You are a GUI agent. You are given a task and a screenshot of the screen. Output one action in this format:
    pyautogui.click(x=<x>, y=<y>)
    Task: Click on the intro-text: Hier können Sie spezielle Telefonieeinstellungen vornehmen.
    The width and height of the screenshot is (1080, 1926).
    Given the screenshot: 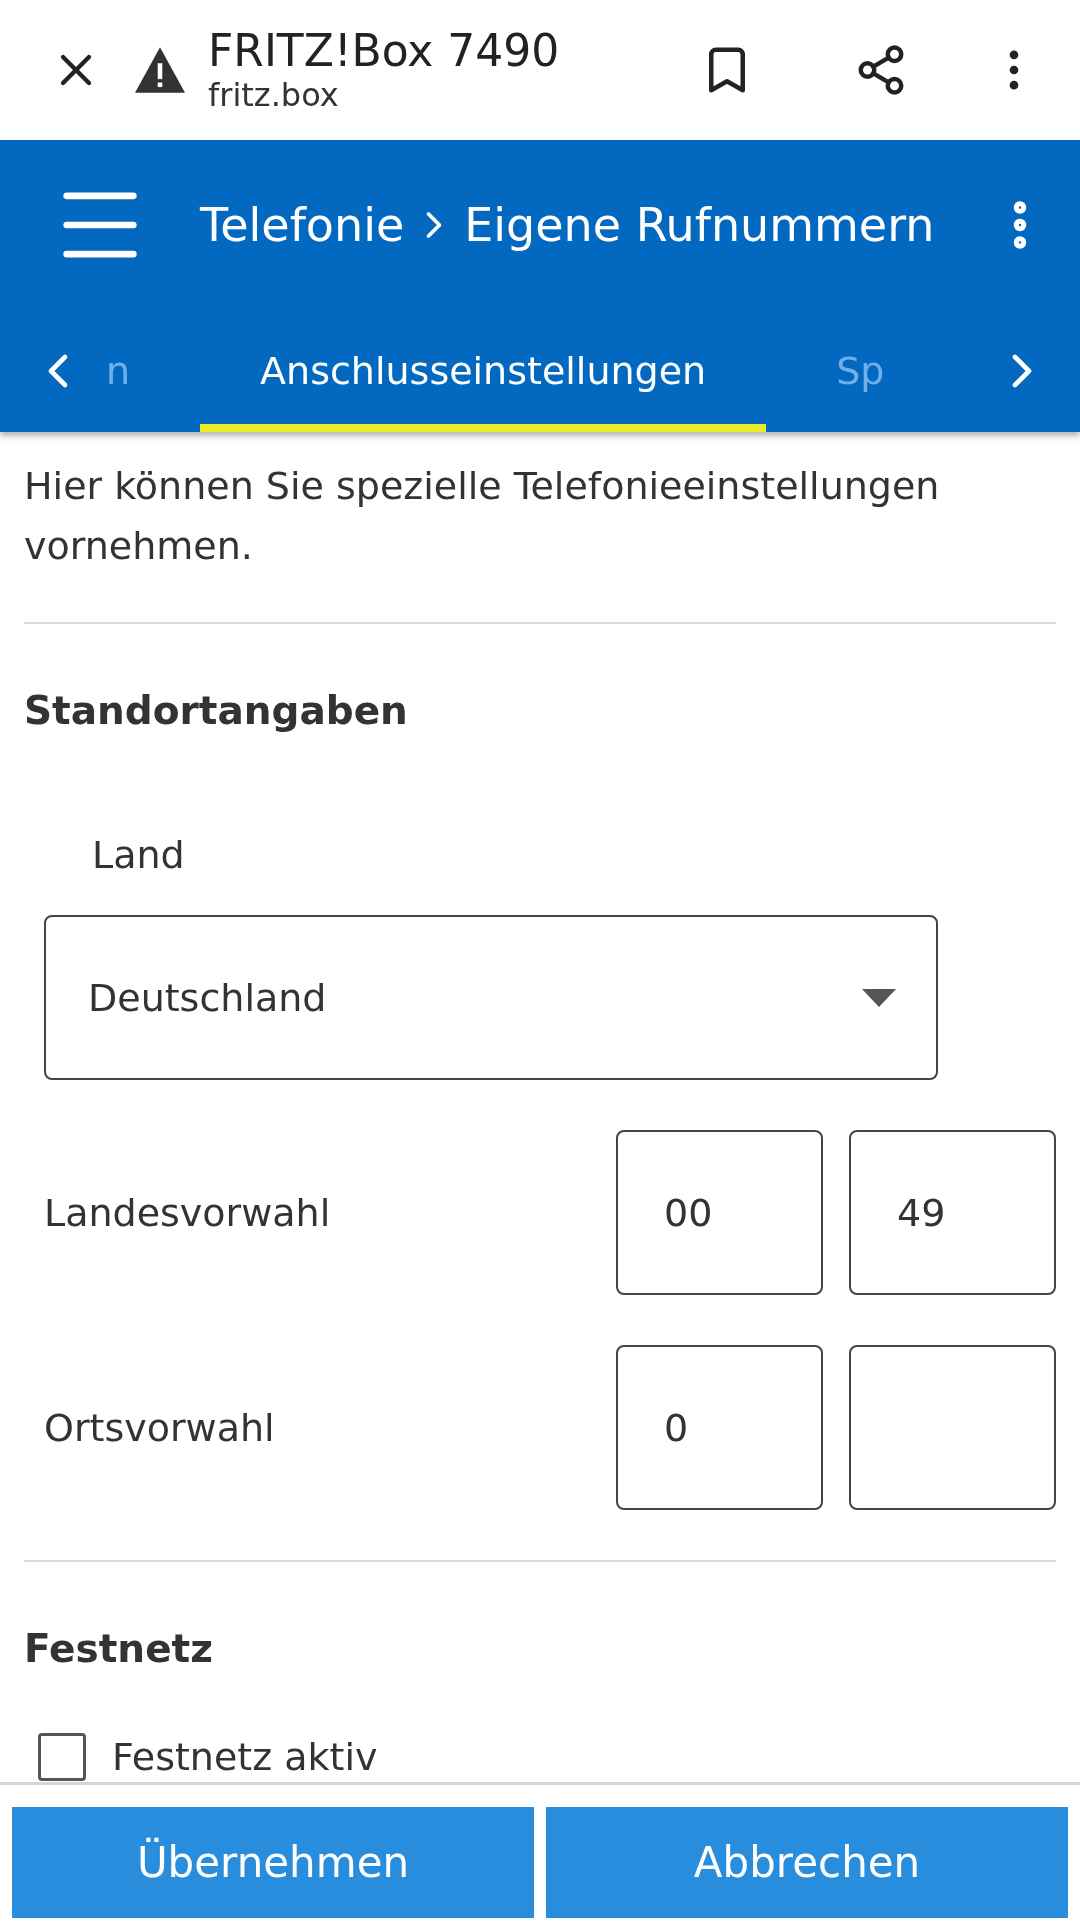 What is the action you would take?
    pyautogui.click(x=540, y=540)
    